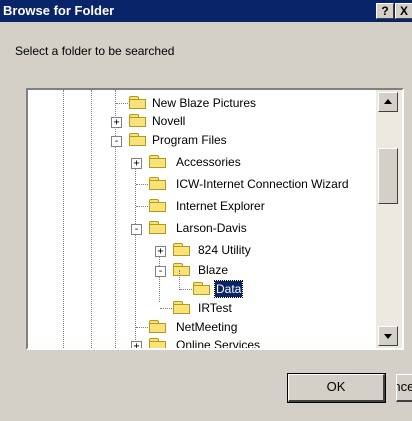 The image size is (412, 421). I want to click on tree-item-new-blaze-pictures: New Blaze Pictures, so click(202, 104).